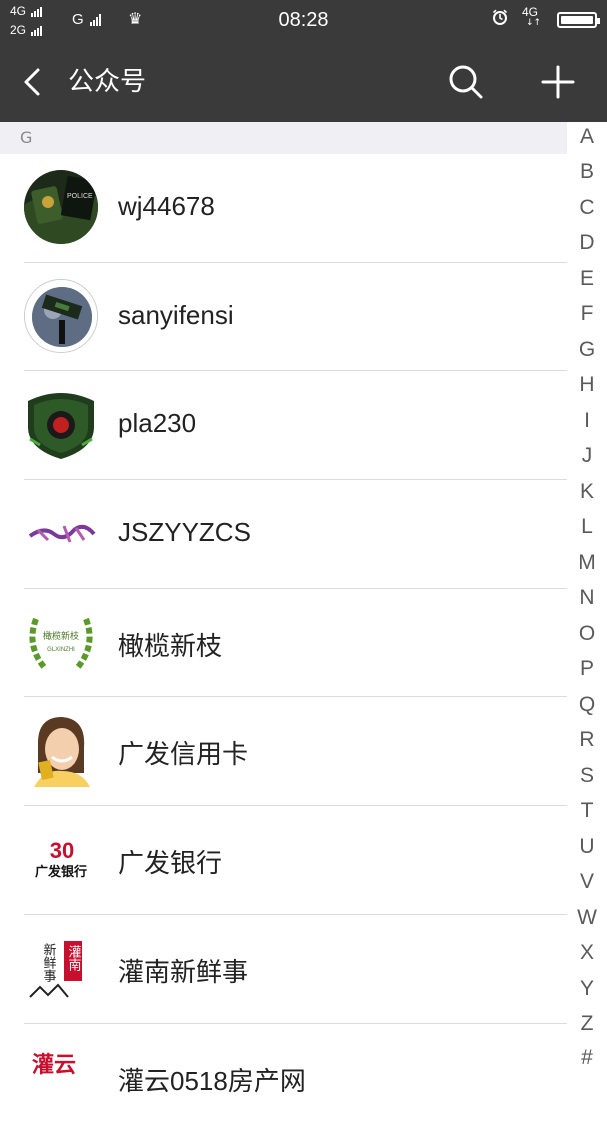 This screenshot has height=1132, width=607. Describe the element at coordinates (587, 918) in the screenshot. I see `index-letter: W` at that location.